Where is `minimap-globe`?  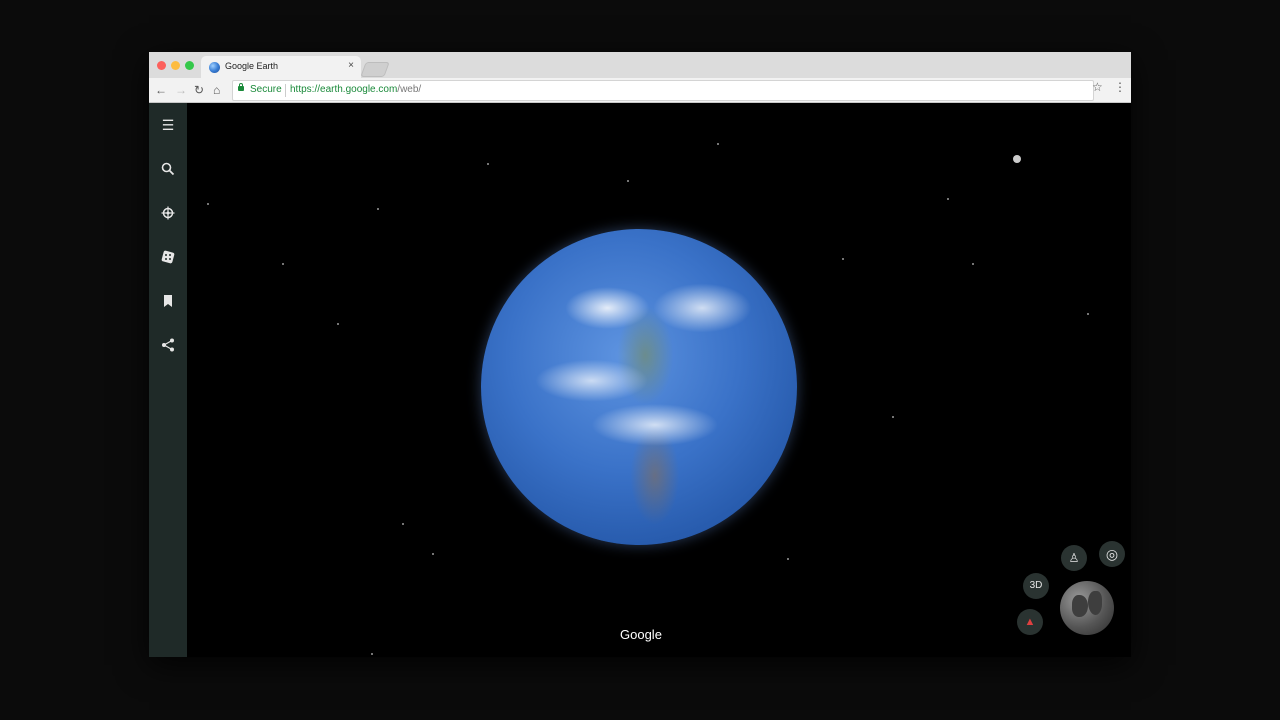 minimap-globe is located at coordinates (1087, 608).